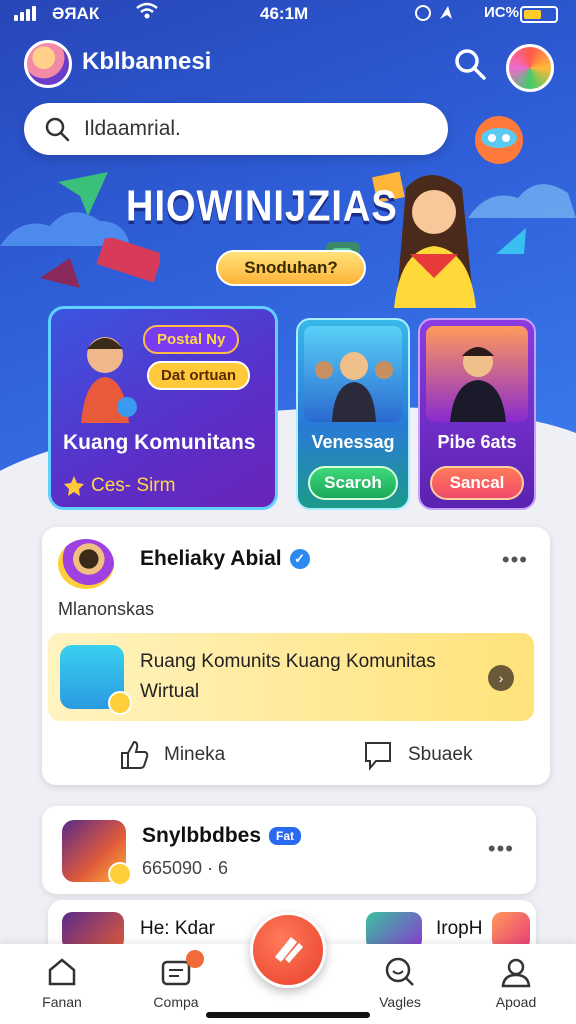 The height and width of the screenshot is (1024, 576). I want to click on search-input: Ildaamrial., so click(236, 129).